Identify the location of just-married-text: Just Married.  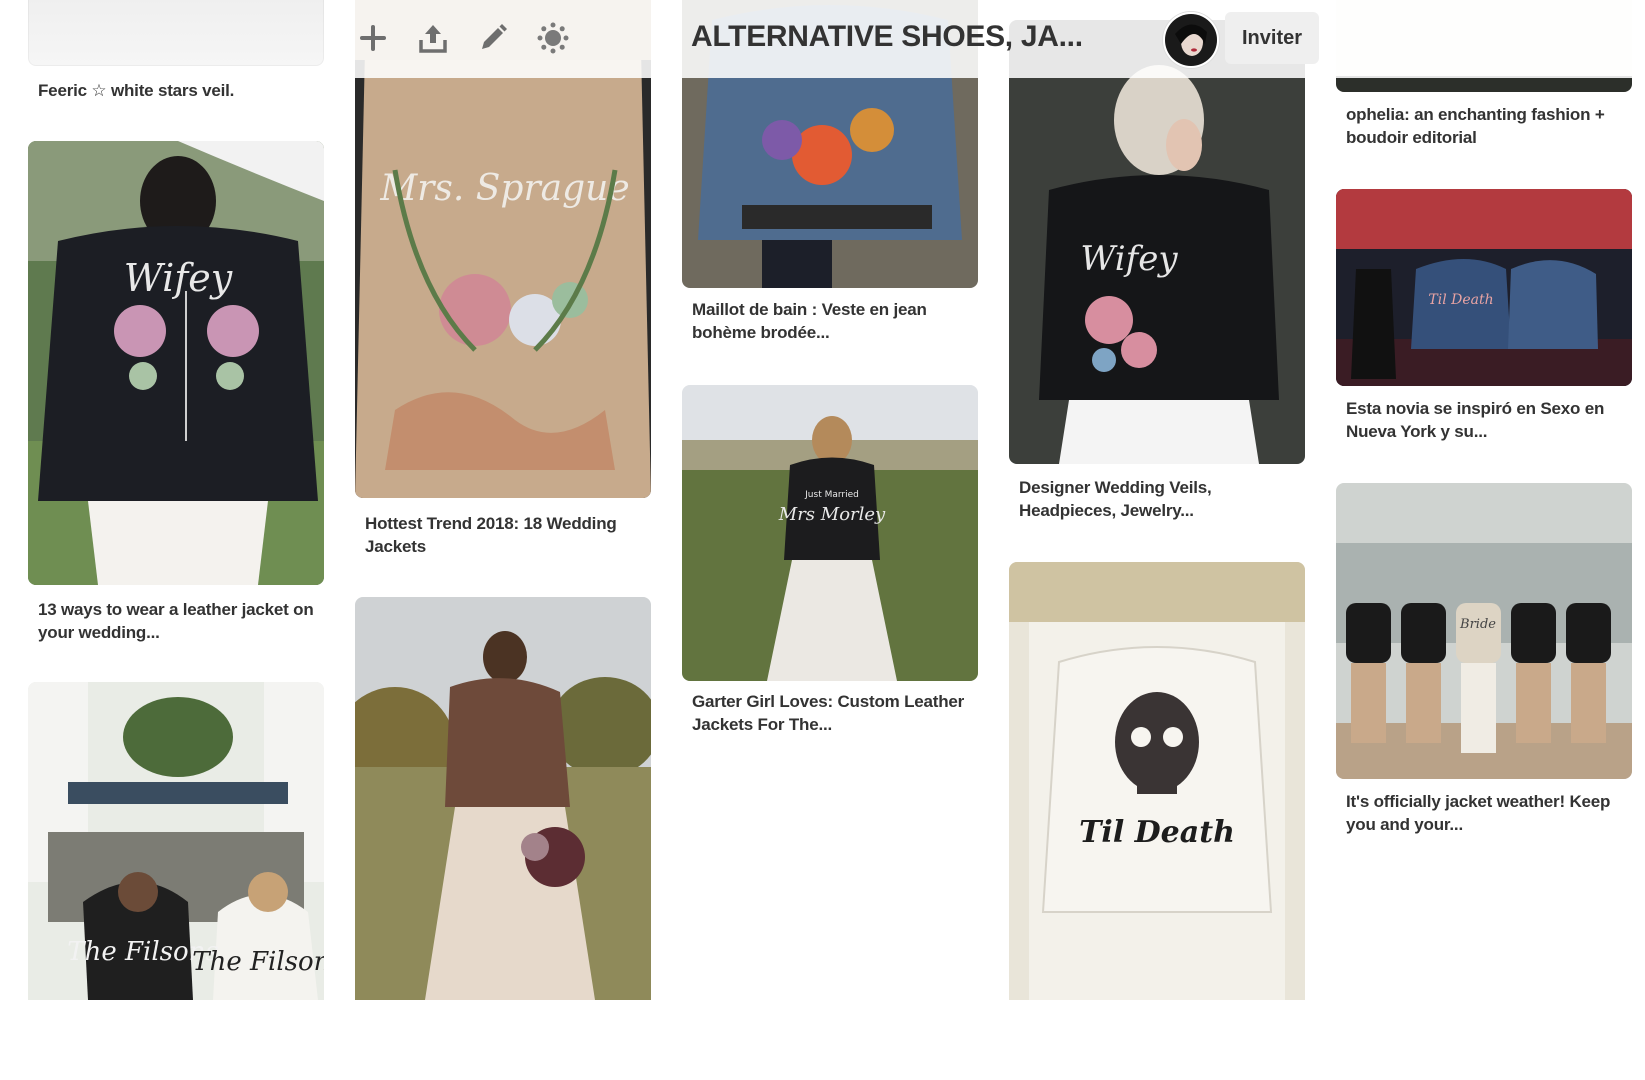
(831, 495).